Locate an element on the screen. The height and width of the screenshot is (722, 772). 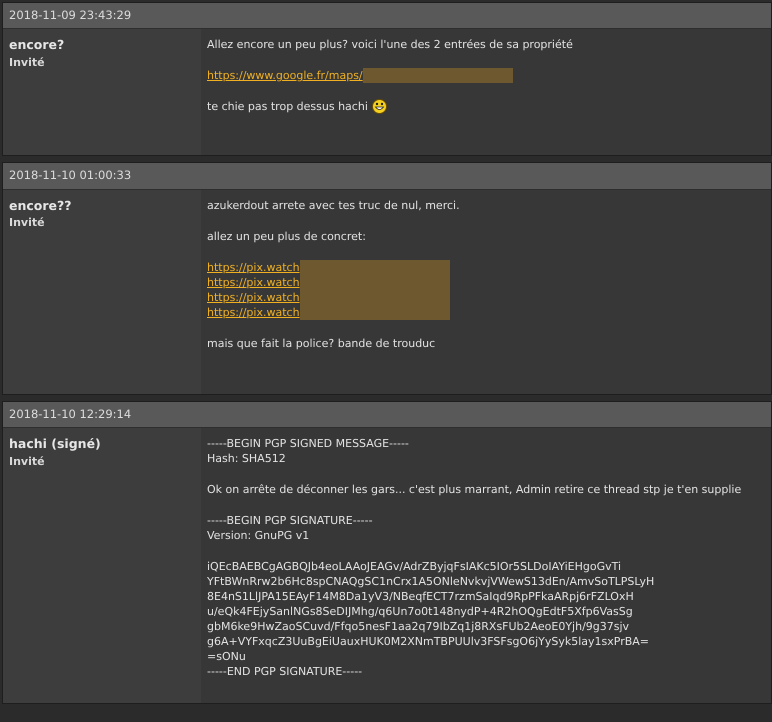
post-text: -----END PGP SIGNATURE----- is located at coordinates (284, 671).